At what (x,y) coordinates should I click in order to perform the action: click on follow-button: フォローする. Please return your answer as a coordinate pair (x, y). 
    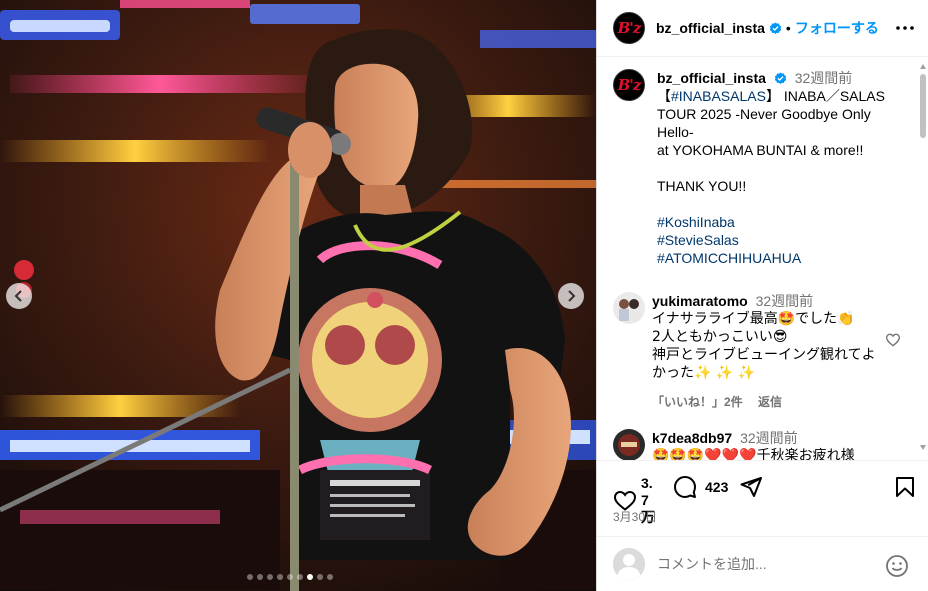
    Looking at the image, I should click on (837, 28).